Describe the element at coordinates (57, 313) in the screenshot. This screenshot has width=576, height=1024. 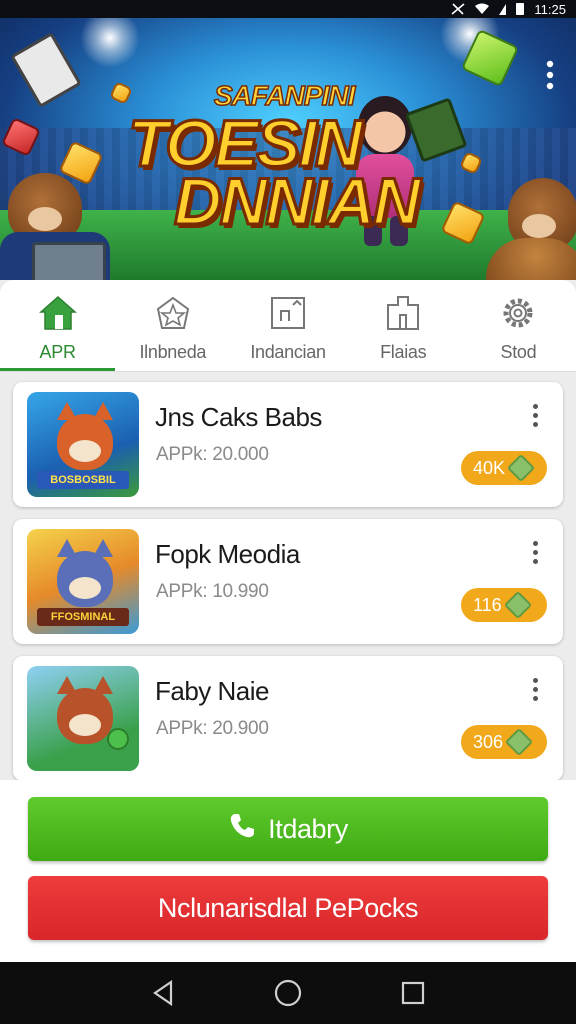
I see `home-icon` at that location.